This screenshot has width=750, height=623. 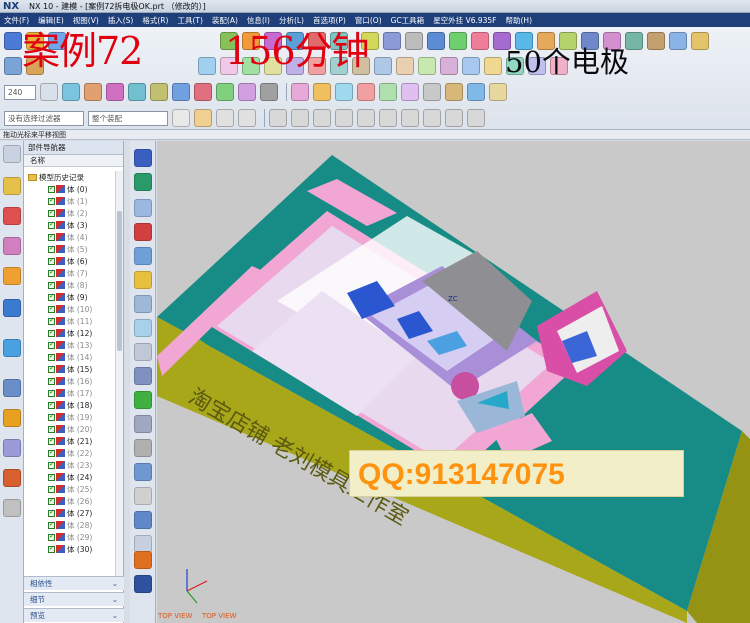 What do you see at coordinates (12, 348) in the screenshot?
I see `history-icon` at bounding box center [12, 348].